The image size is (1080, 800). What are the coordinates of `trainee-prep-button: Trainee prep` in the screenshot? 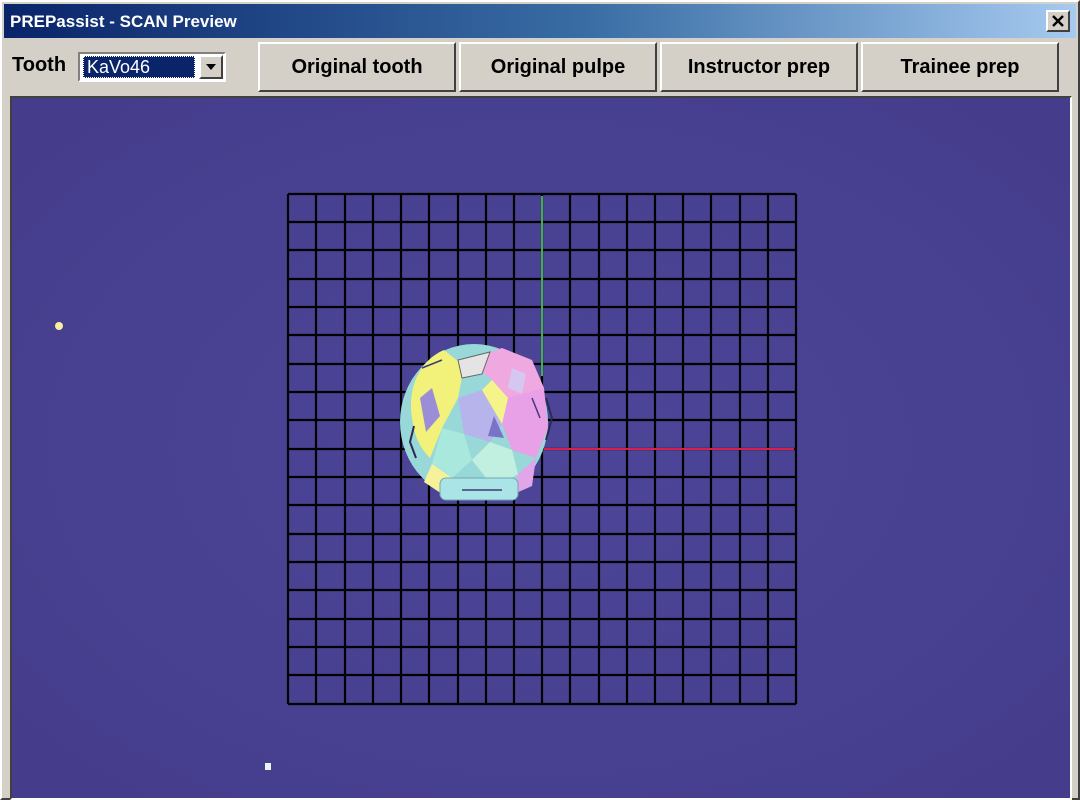 It's located at (960, 67).